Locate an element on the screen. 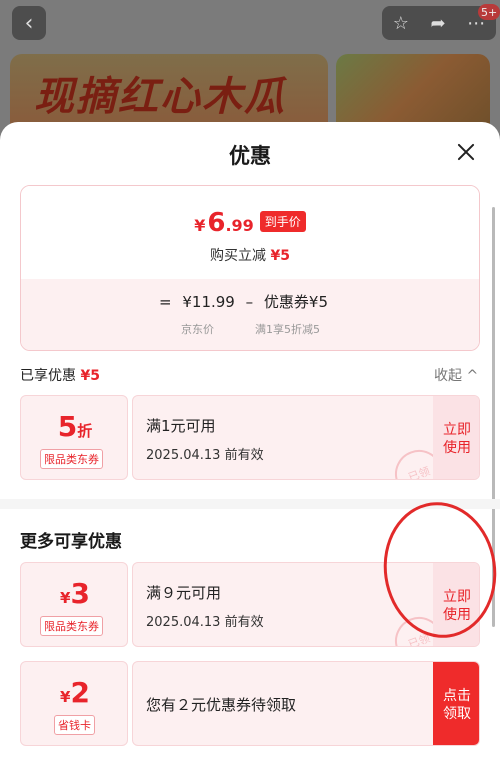 The height and width of the screenshot is (765, 500). reduce-row: 购买立减 ¥5 is located at coordinates (250, 255).